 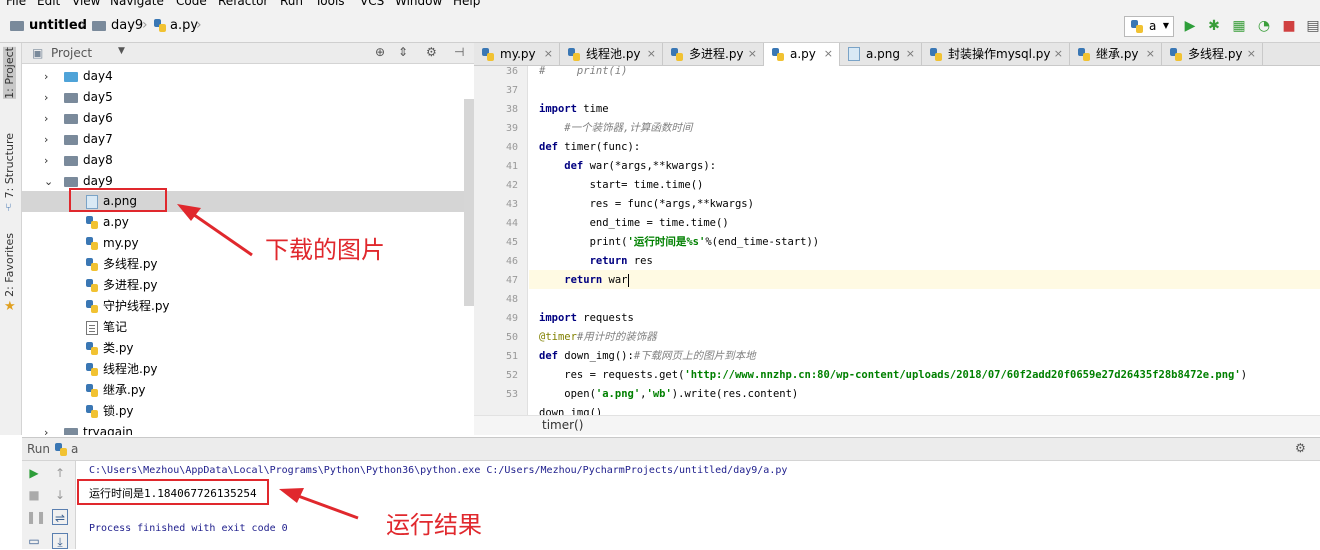 What do you see at coordinates (244, 264) in the screenshot?
I see `tree-item-multithread-py: 多线程.py` at bounding box center [244, 264].